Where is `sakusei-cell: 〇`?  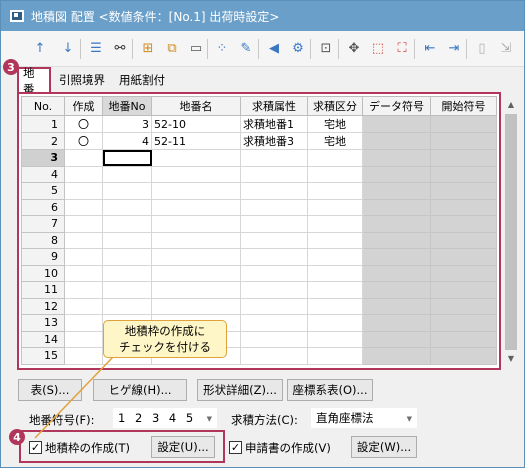
sakusei-cell: 〇 is located at coordinates (83, 141).